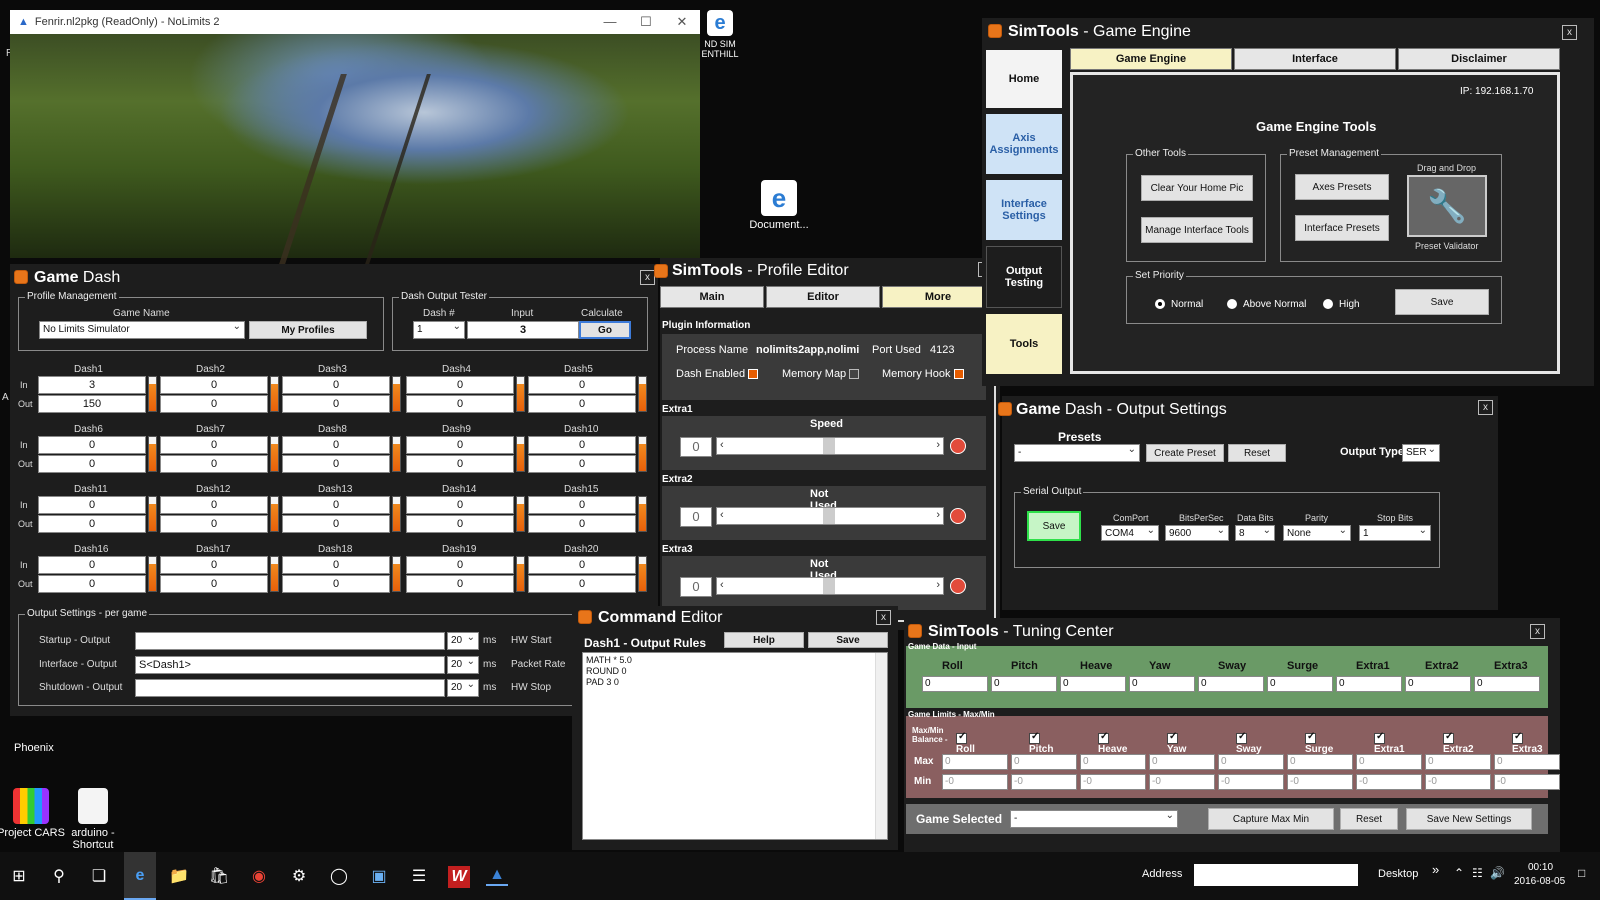  I want to click on axis-balance-checkbox: Extra3, so click(1527, 743).